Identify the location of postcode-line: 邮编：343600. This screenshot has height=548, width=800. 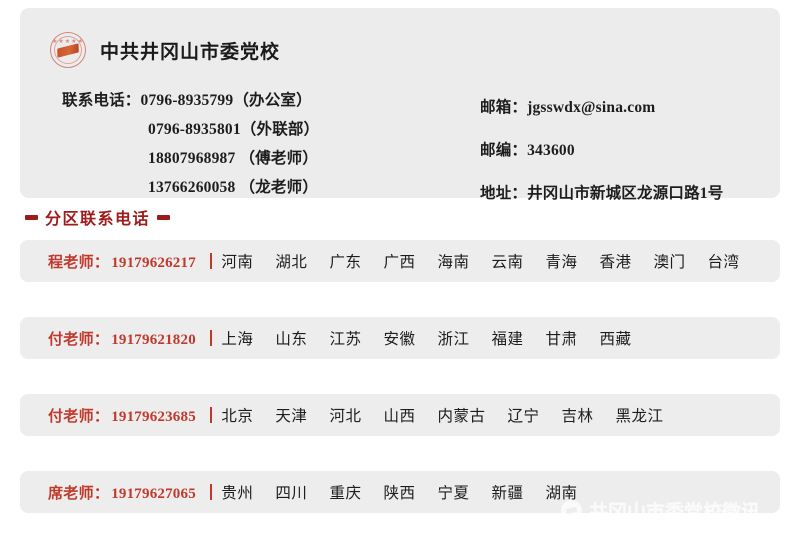
(640, 150).